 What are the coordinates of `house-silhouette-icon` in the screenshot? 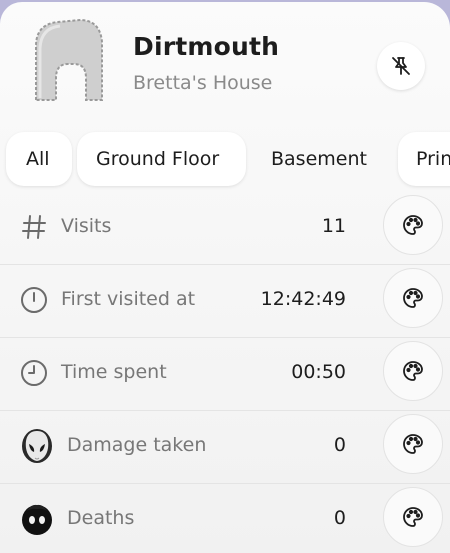 It's located at (69, 59).